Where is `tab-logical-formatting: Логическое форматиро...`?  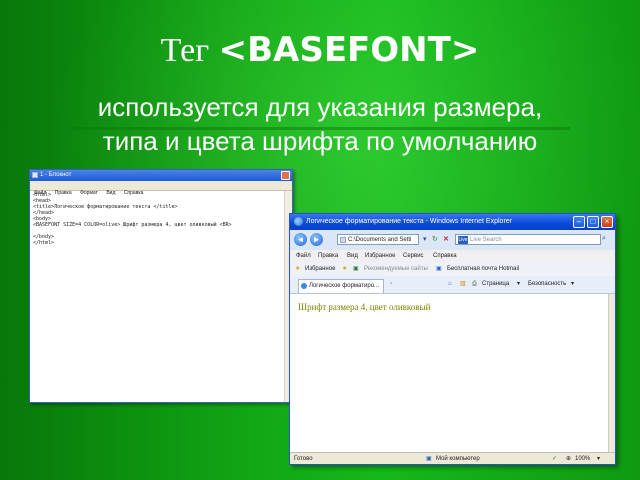 tab-logical-formatting: Логическое форматиро... is located at coordinates (341, 286).